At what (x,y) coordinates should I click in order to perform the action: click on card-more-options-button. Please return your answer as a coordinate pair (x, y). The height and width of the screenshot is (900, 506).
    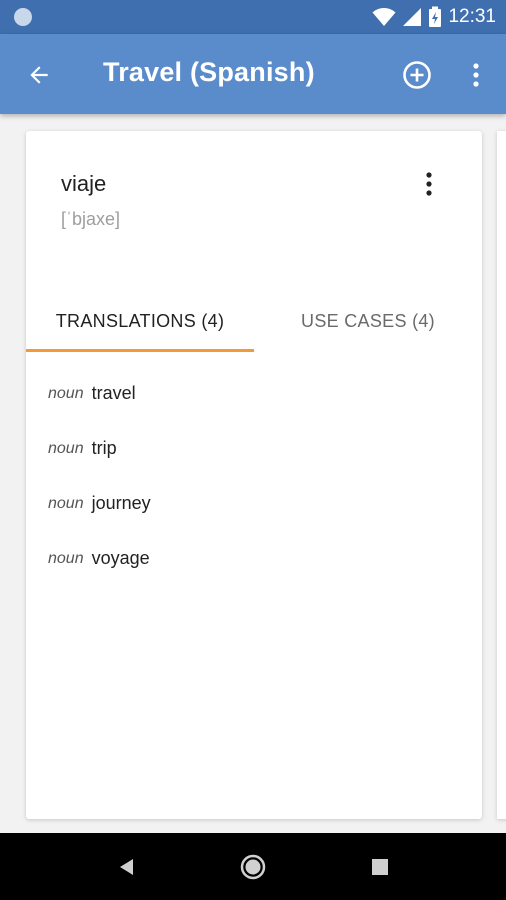
    Looking at the image, I should click on (429, 184).